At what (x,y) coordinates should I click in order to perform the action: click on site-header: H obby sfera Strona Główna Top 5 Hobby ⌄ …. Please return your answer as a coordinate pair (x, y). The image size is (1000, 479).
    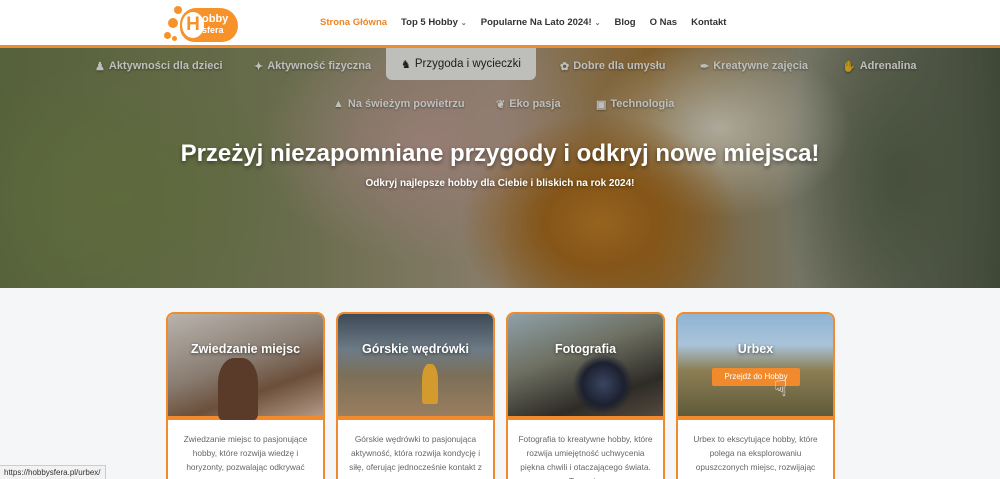
    Looking at the image, I should click on (500, 24).